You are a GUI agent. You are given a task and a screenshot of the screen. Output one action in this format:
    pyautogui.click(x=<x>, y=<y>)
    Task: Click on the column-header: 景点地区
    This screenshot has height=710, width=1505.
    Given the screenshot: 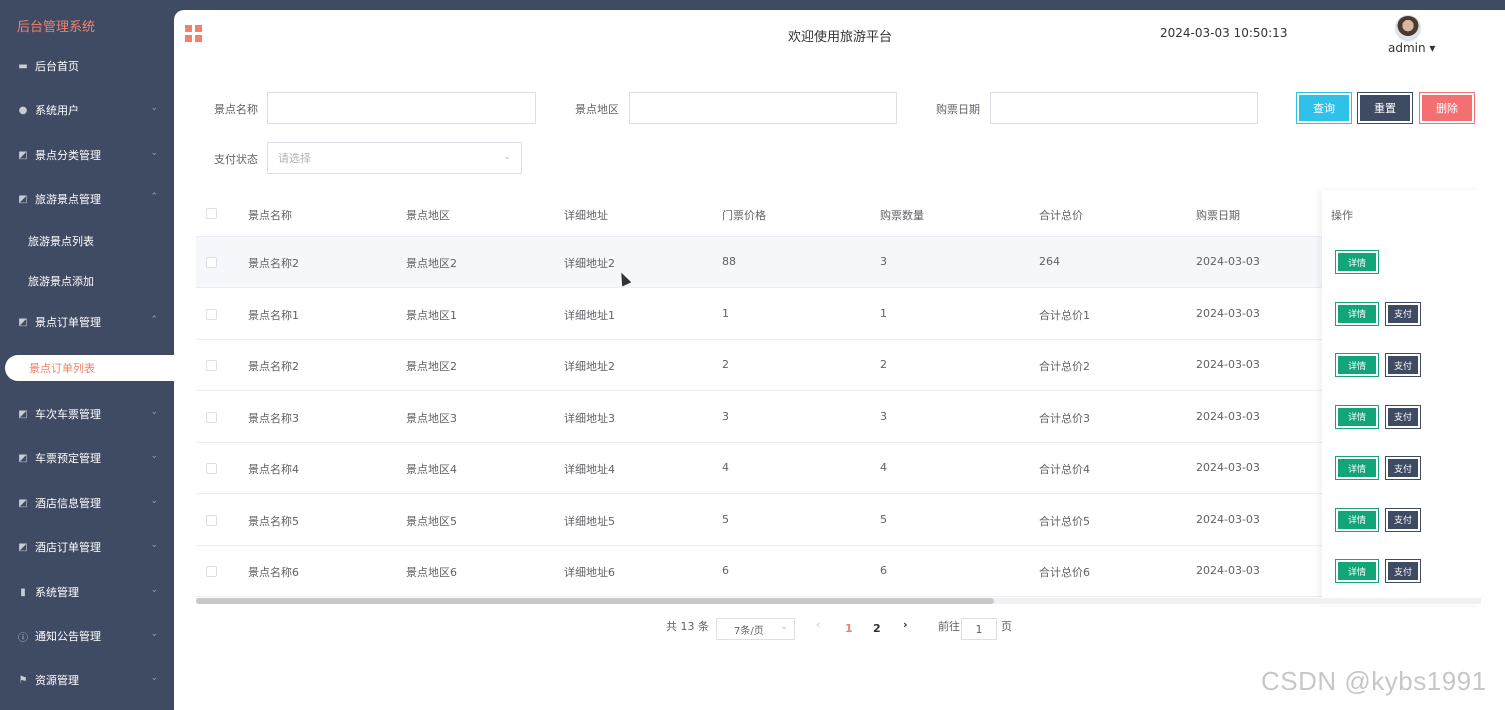 What is the action you would take?
    pyautogui.click(x=428, y=215)
    